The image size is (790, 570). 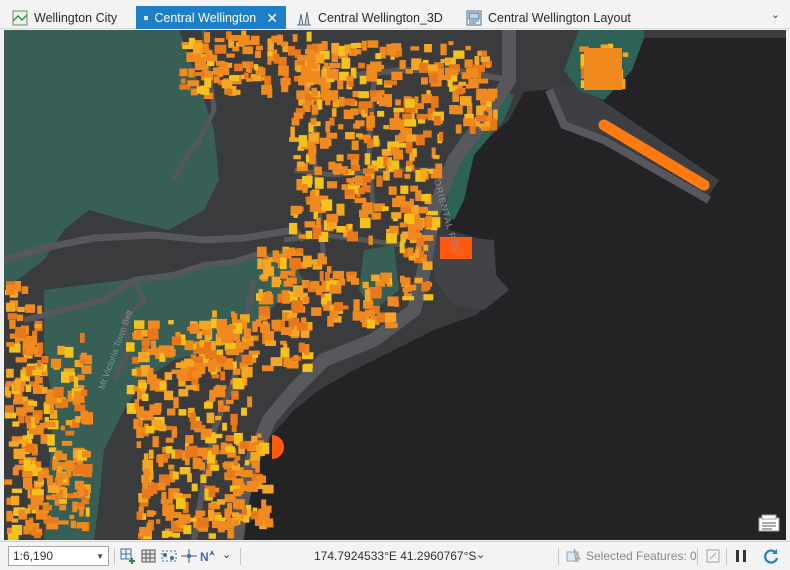 I want to click on scale-selector: 1:6,190 ▼, so click(x=58, y=556).